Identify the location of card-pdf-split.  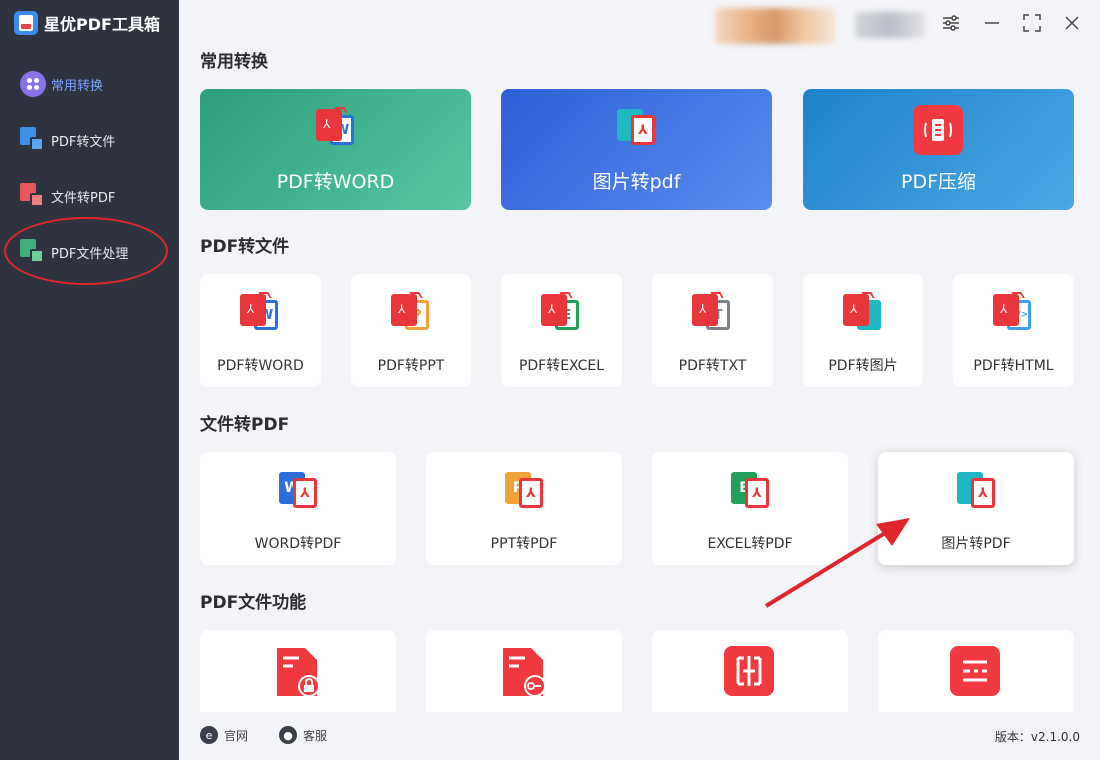
(750, 675).